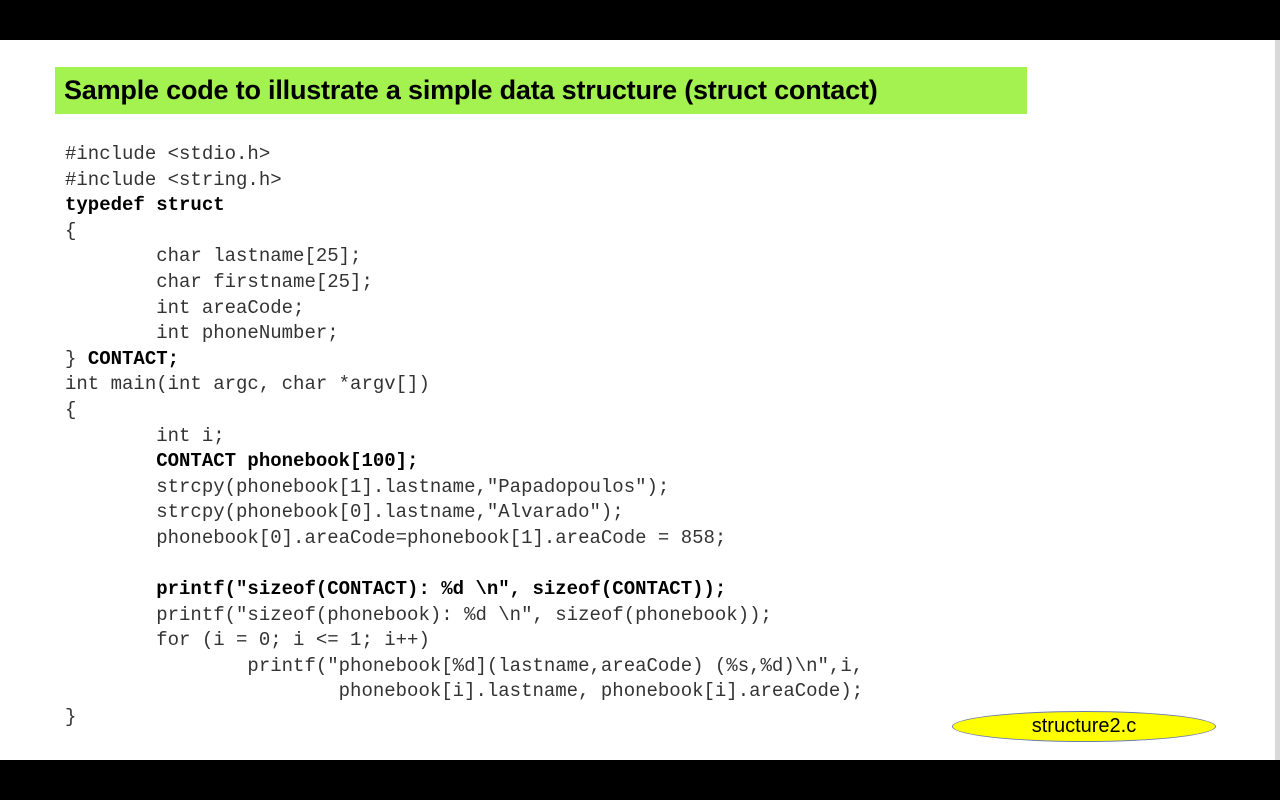 This screenshot has height=800, width=1280. I want to click on filename-badge-label: structure2.c, so click(1084, 726).